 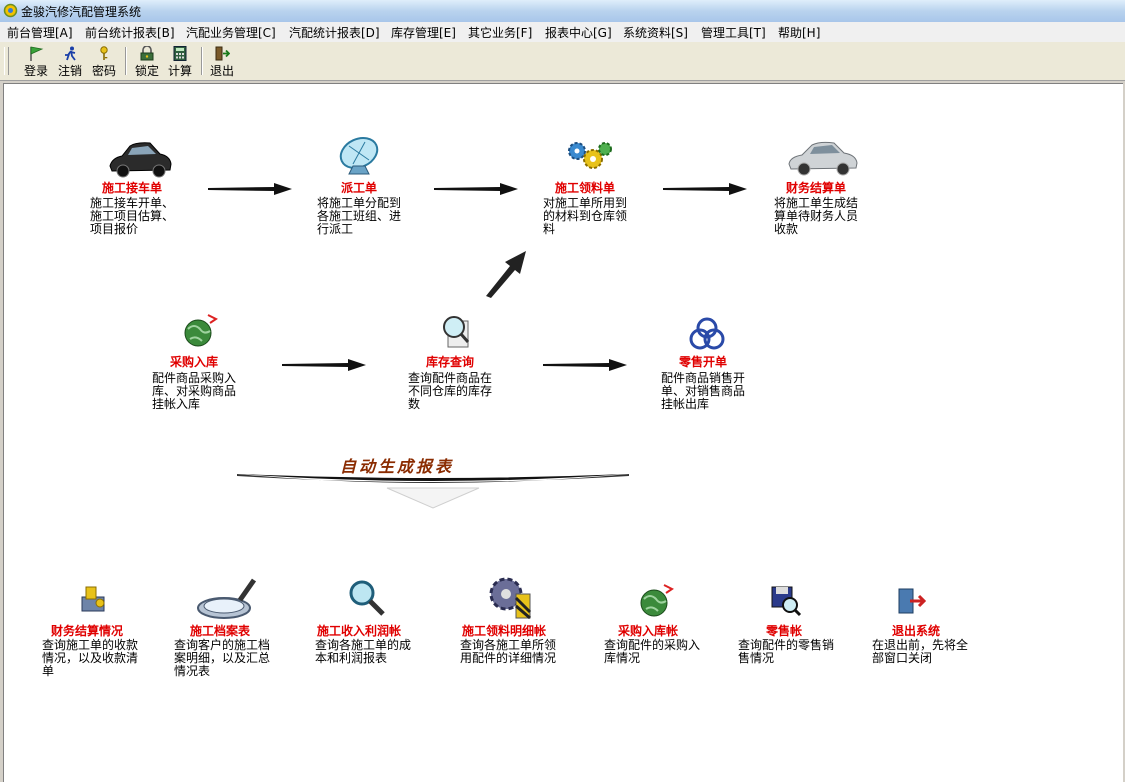 I want to click on menu-report-center: 报表中心[G], so click(x=578, y=32).